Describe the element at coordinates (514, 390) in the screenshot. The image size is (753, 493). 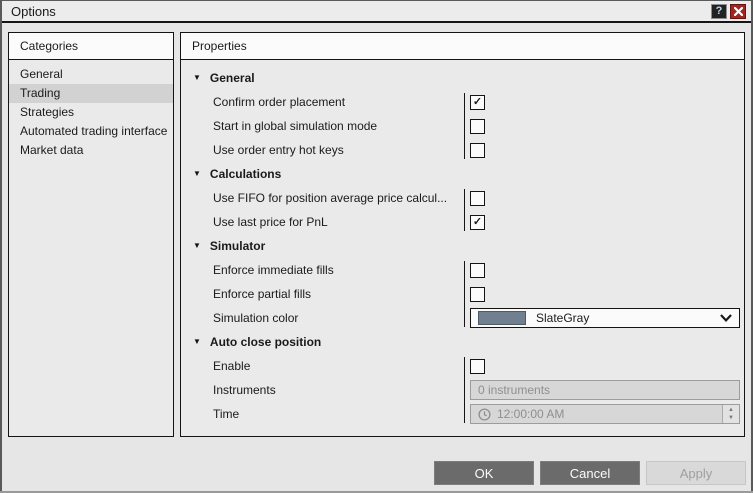
I see `input-value: 0 instruments` at that location.